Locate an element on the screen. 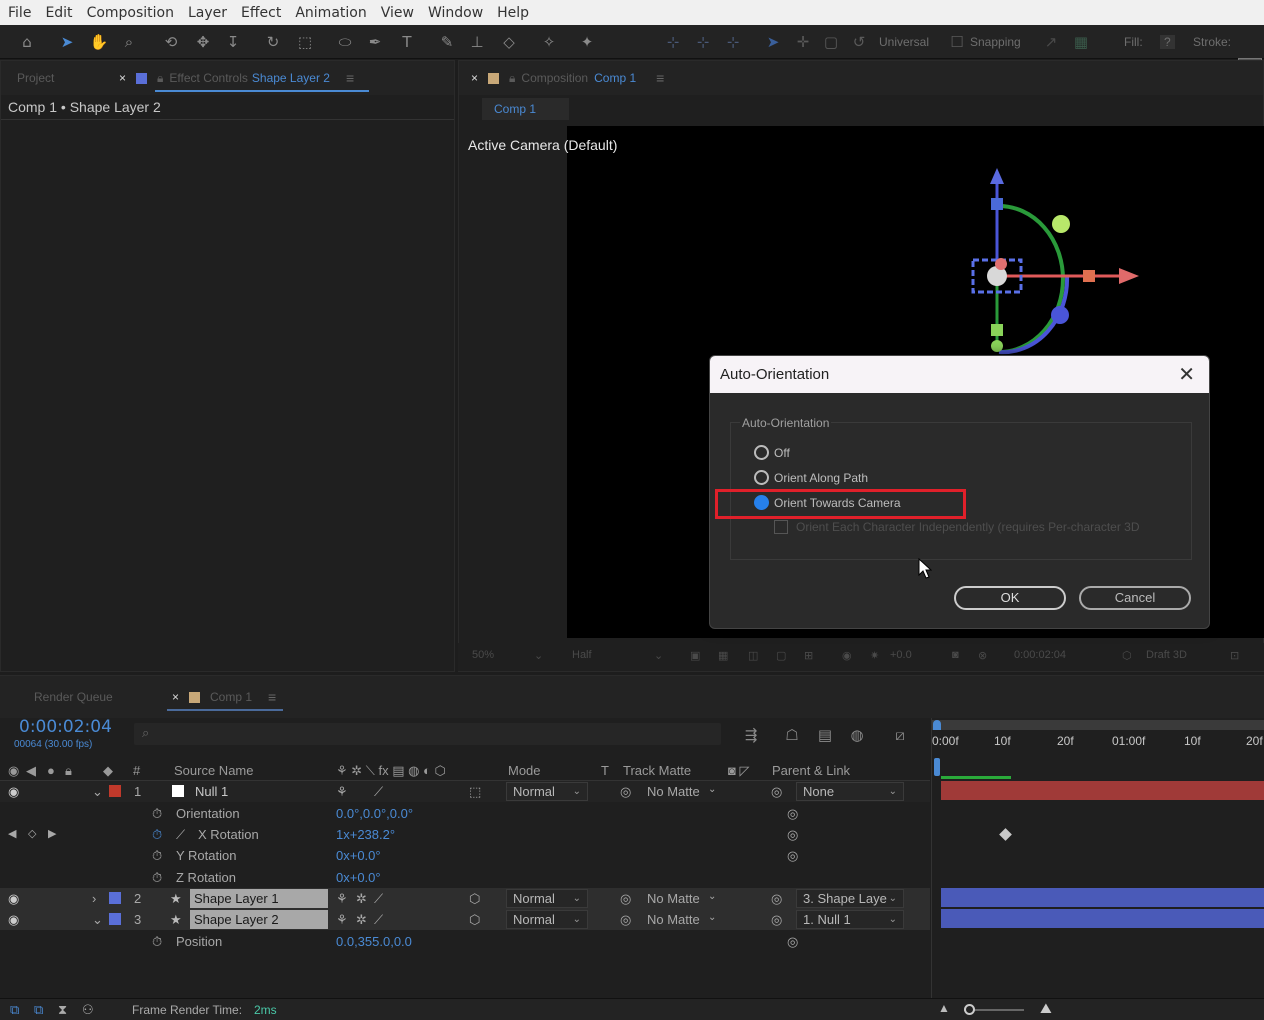 Image resolution: width=1264 pixels, height=1020 pixels. extended-viewer-icon: ⊡ is located at coordinates (1234, 655).